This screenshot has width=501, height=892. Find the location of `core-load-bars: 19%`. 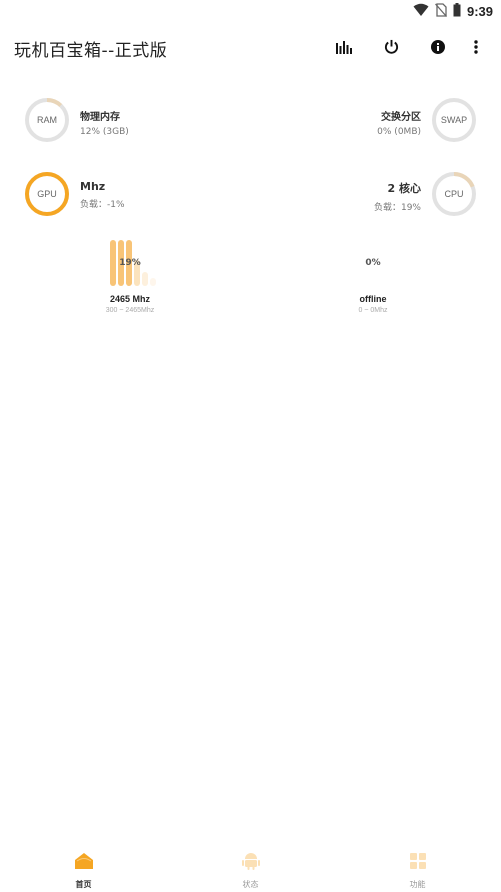

core-load-bars: 19% is located at coordinates (130, 262).